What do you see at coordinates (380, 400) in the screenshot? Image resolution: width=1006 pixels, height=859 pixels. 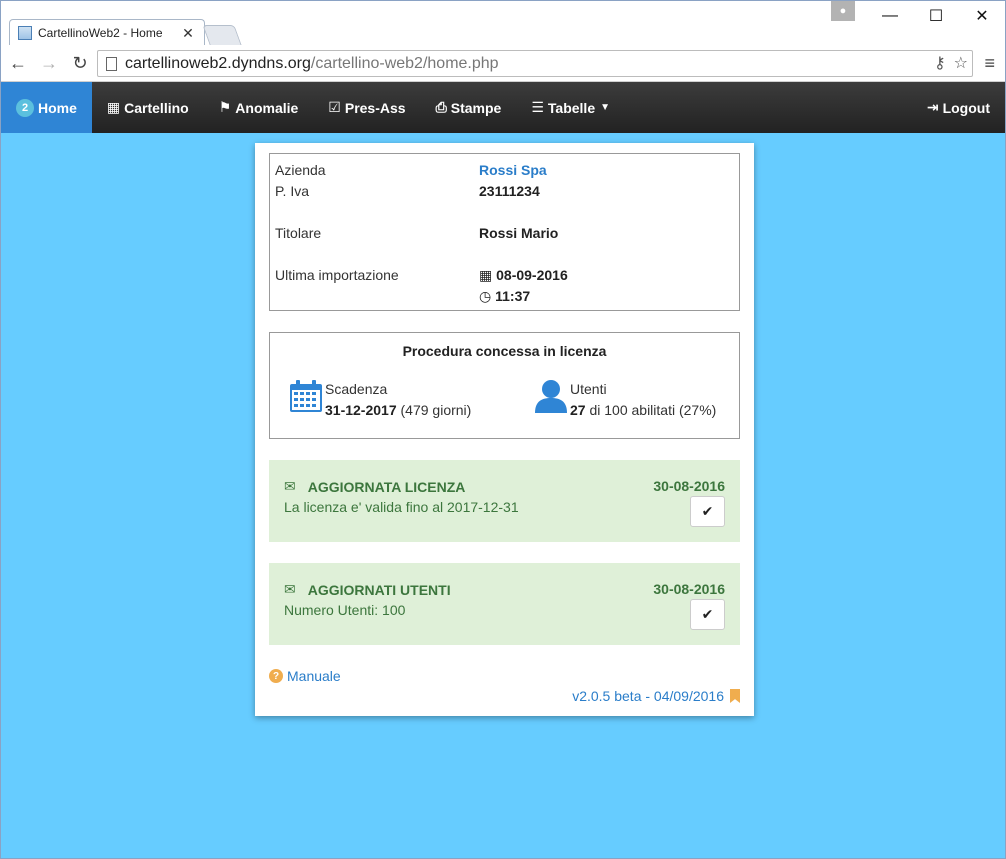 I see `scadenza-block: Scadenza 31-12-2017 (479 giorni)` at bounding box center [380, 400].